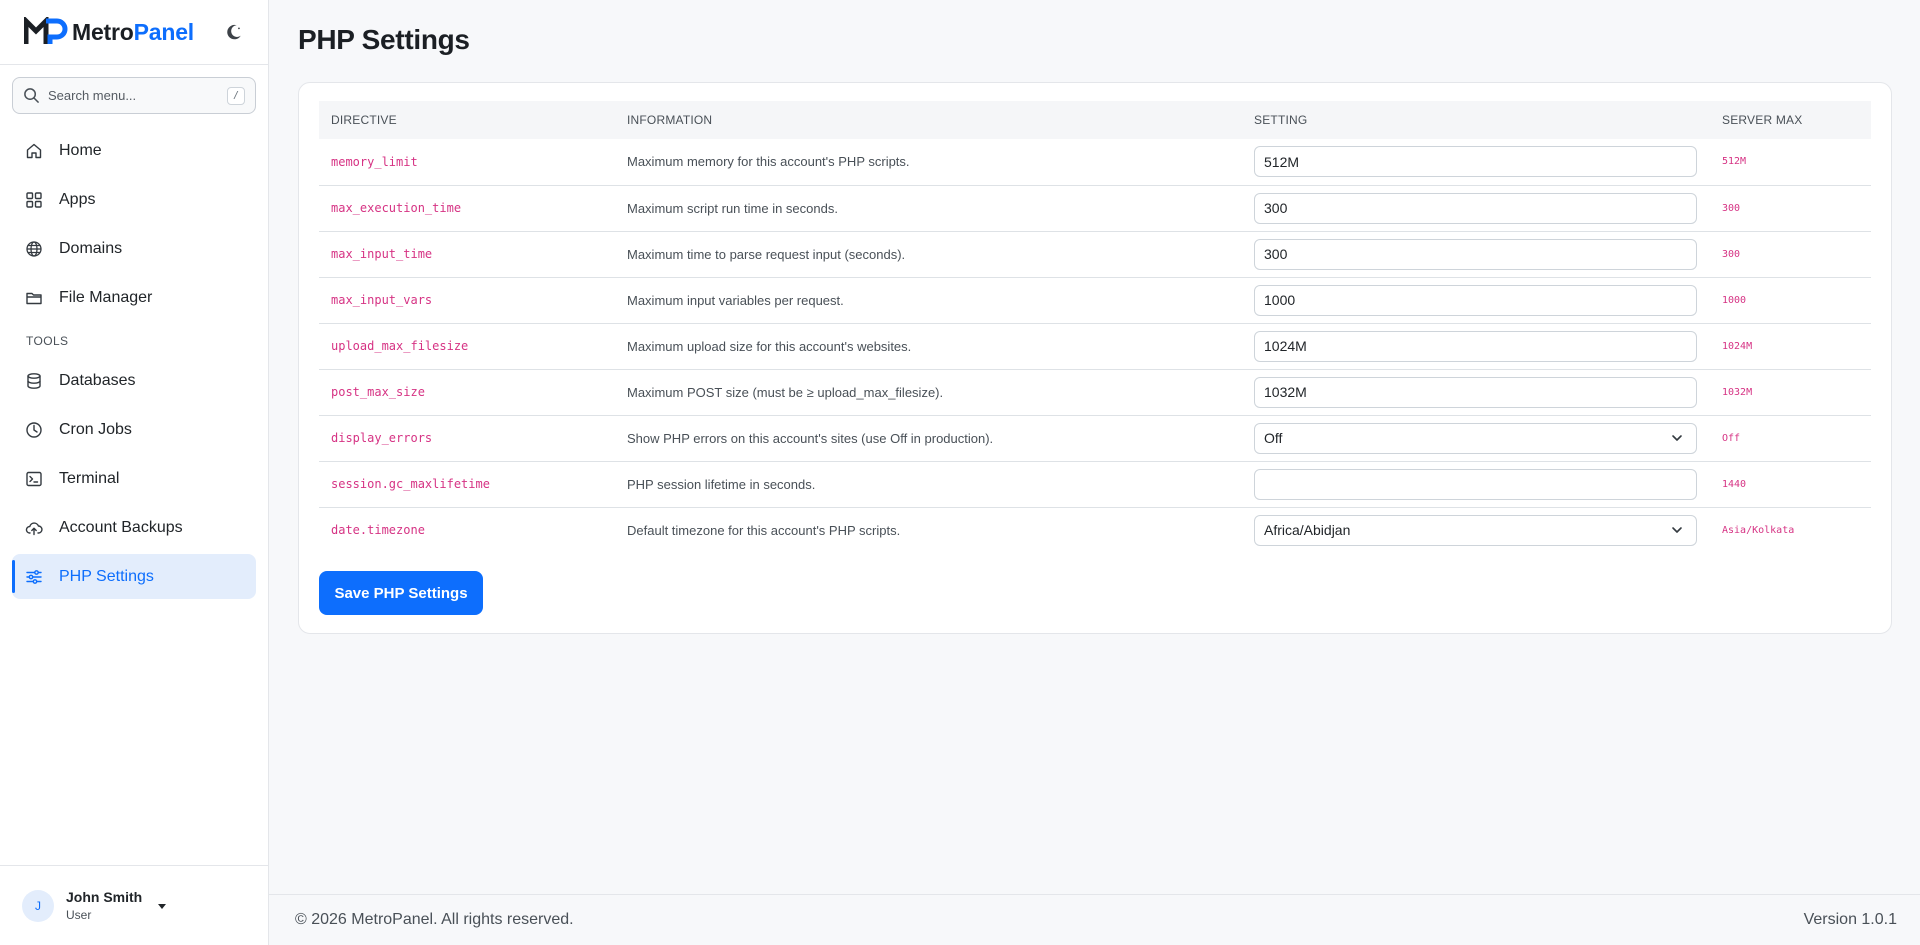  Describe the element at coordinates (378, 530) in the screenshot. I see `directive-name: date.timezone` at that location.